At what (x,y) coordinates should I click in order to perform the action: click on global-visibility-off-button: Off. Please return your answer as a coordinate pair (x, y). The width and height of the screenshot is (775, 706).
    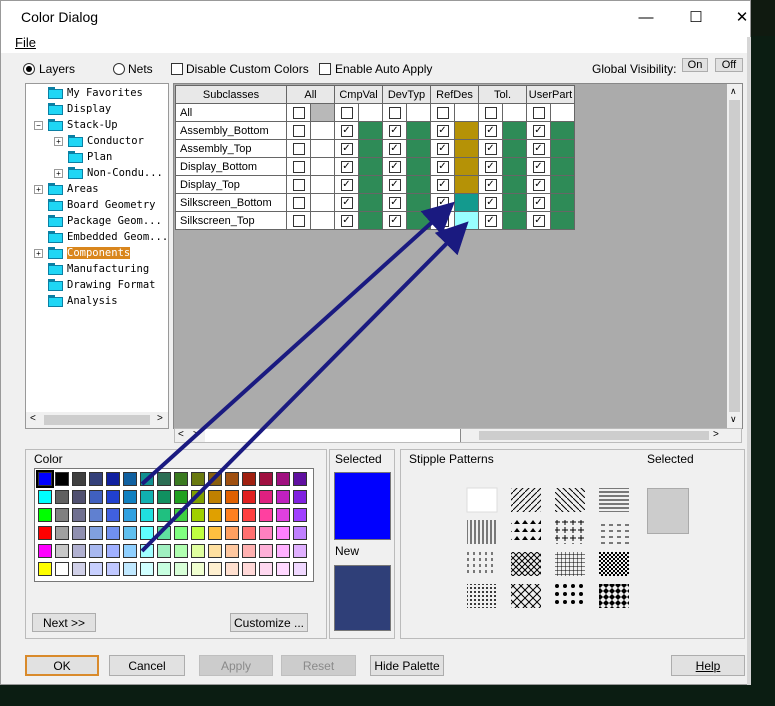
    Looking at the image, I should click on (729, 65).